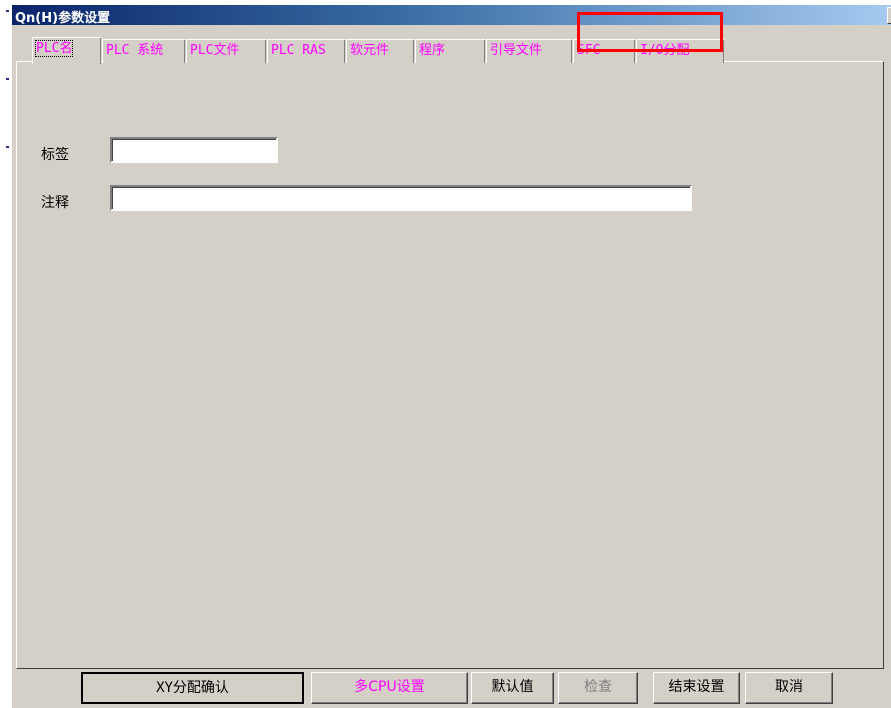  I want to click on label-input, so click(194, 150).